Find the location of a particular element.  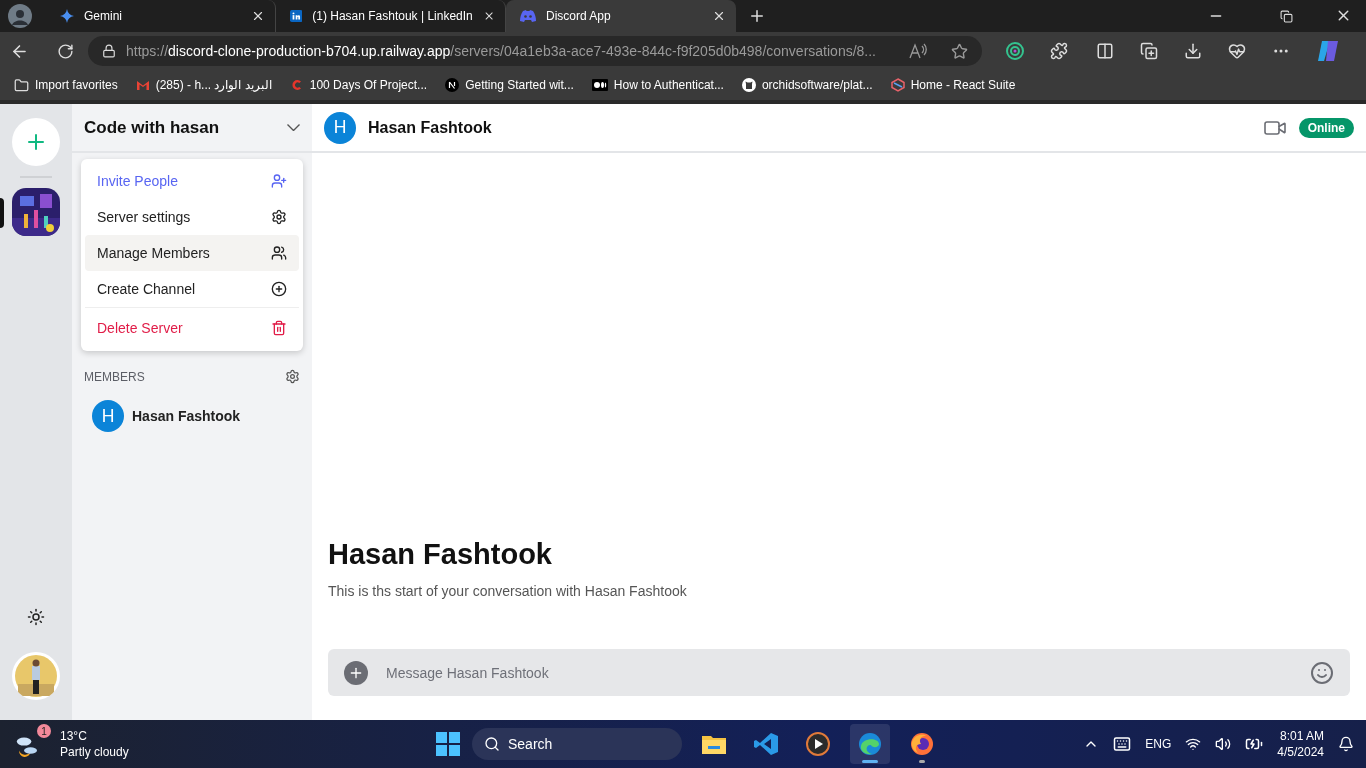

start-icon is located at coordinates (448, 744).